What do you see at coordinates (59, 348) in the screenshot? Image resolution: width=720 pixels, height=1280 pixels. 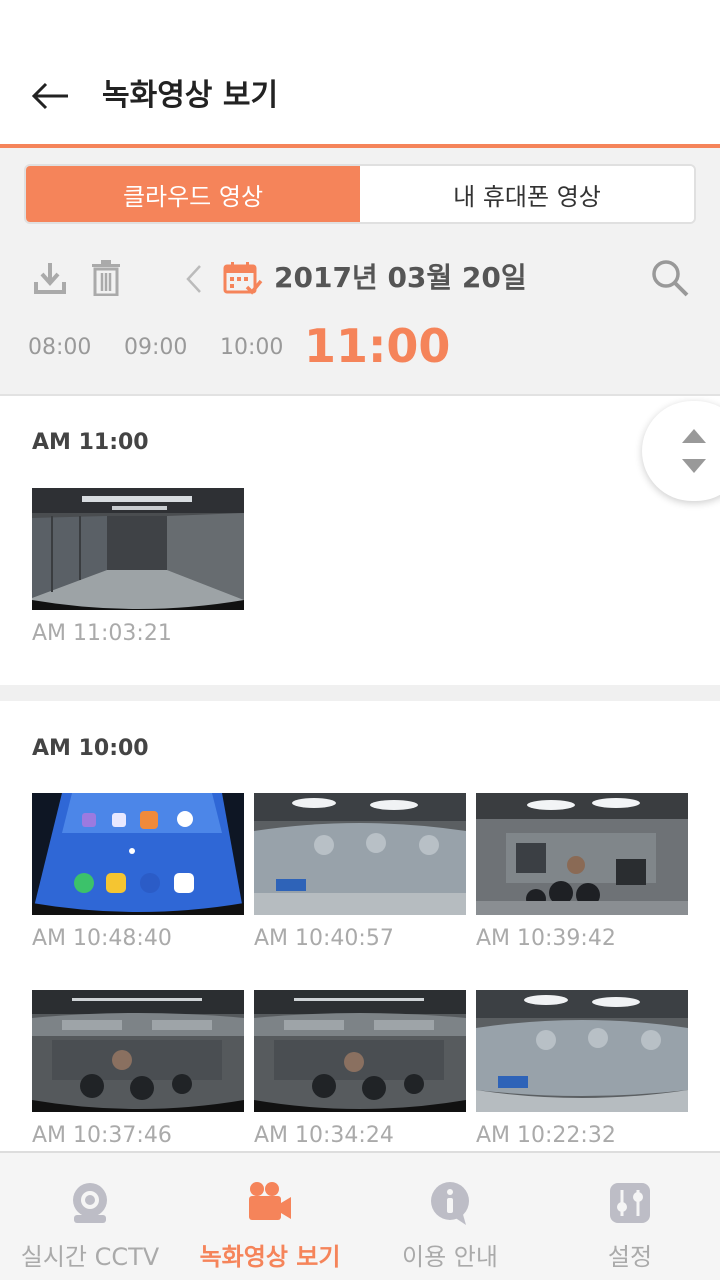 I see `hour-0800: 08:00` at bounding box center [59, 348].